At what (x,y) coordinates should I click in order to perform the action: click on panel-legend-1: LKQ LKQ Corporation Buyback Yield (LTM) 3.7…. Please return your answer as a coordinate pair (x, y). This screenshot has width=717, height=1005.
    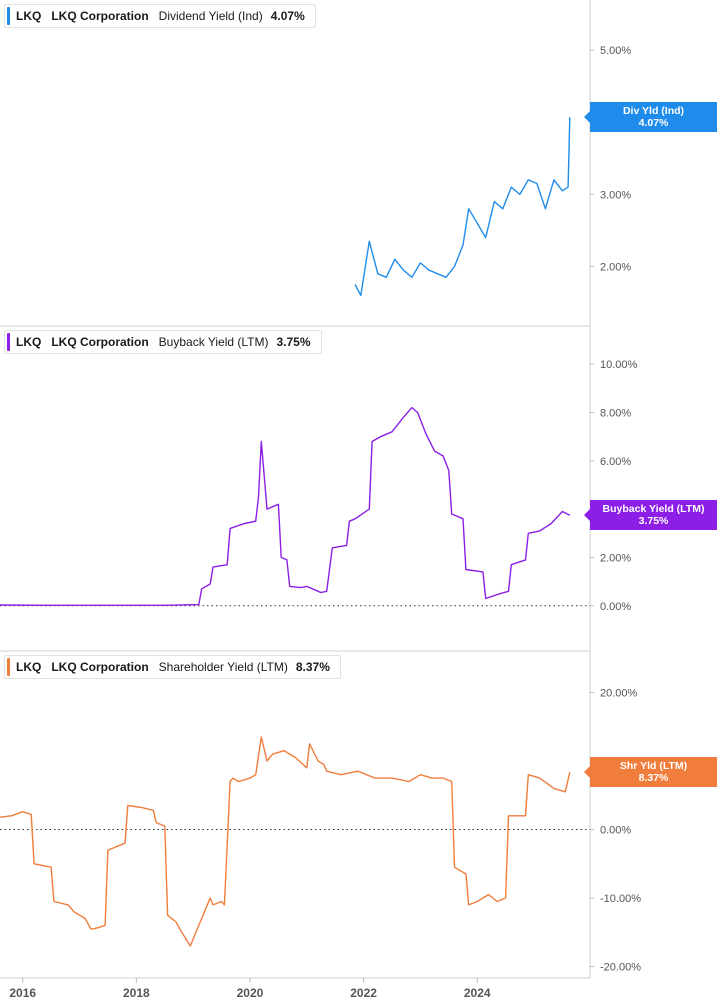
    Looking at the image, I should click on (163, 342).